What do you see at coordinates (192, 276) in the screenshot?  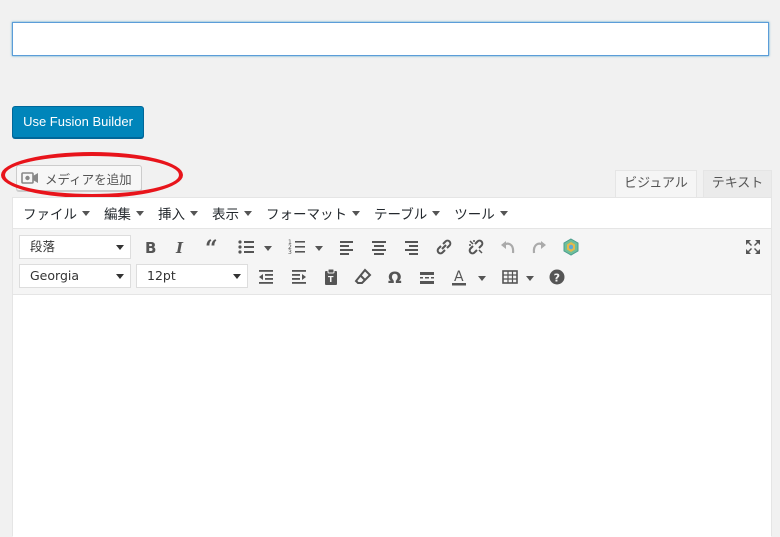 I see `font-size-select: 12pt` at bounding box center [192, 276].